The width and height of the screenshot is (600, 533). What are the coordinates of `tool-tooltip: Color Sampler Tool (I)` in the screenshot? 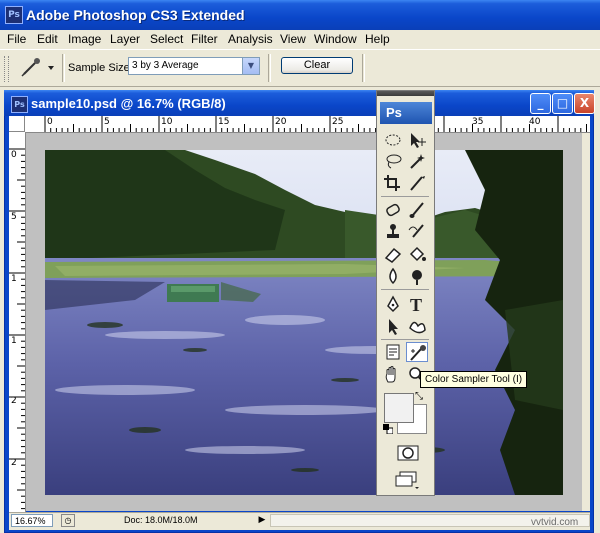 It's located at (474, 379).